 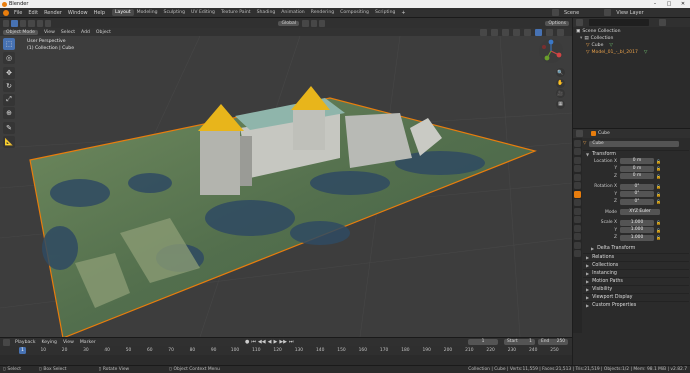 I want to click on menu-file: File, so click(x=18, y=13).